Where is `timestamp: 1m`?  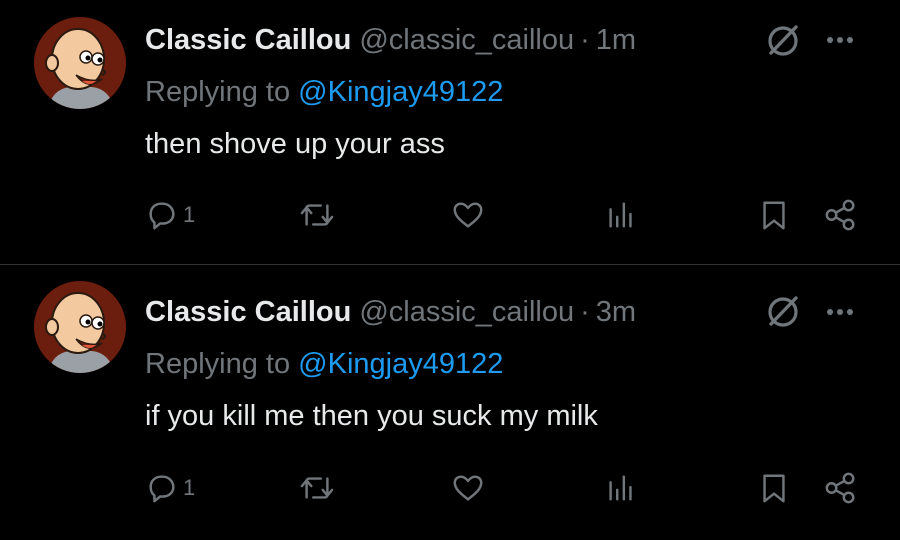 timestamp: 1m is located at coordinates (616, 40).